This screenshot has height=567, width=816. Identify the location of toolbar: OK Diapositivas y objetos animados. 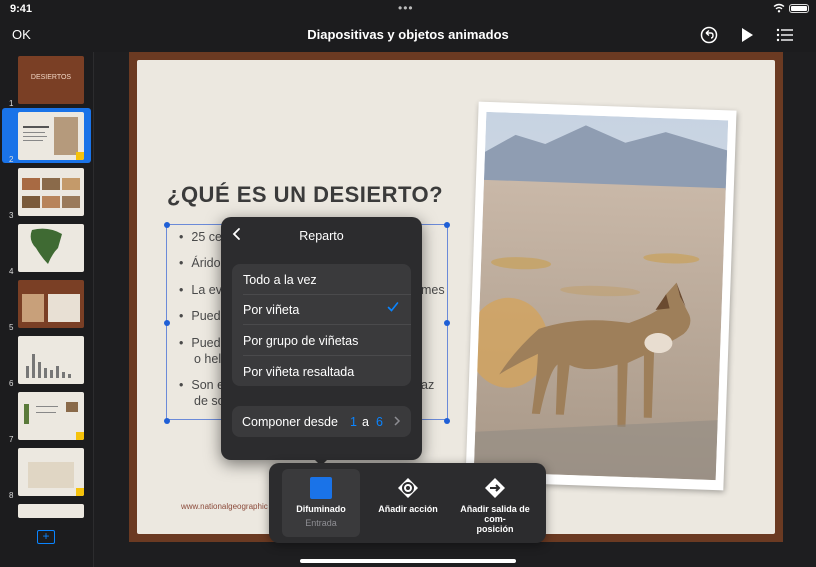
(408, 35).